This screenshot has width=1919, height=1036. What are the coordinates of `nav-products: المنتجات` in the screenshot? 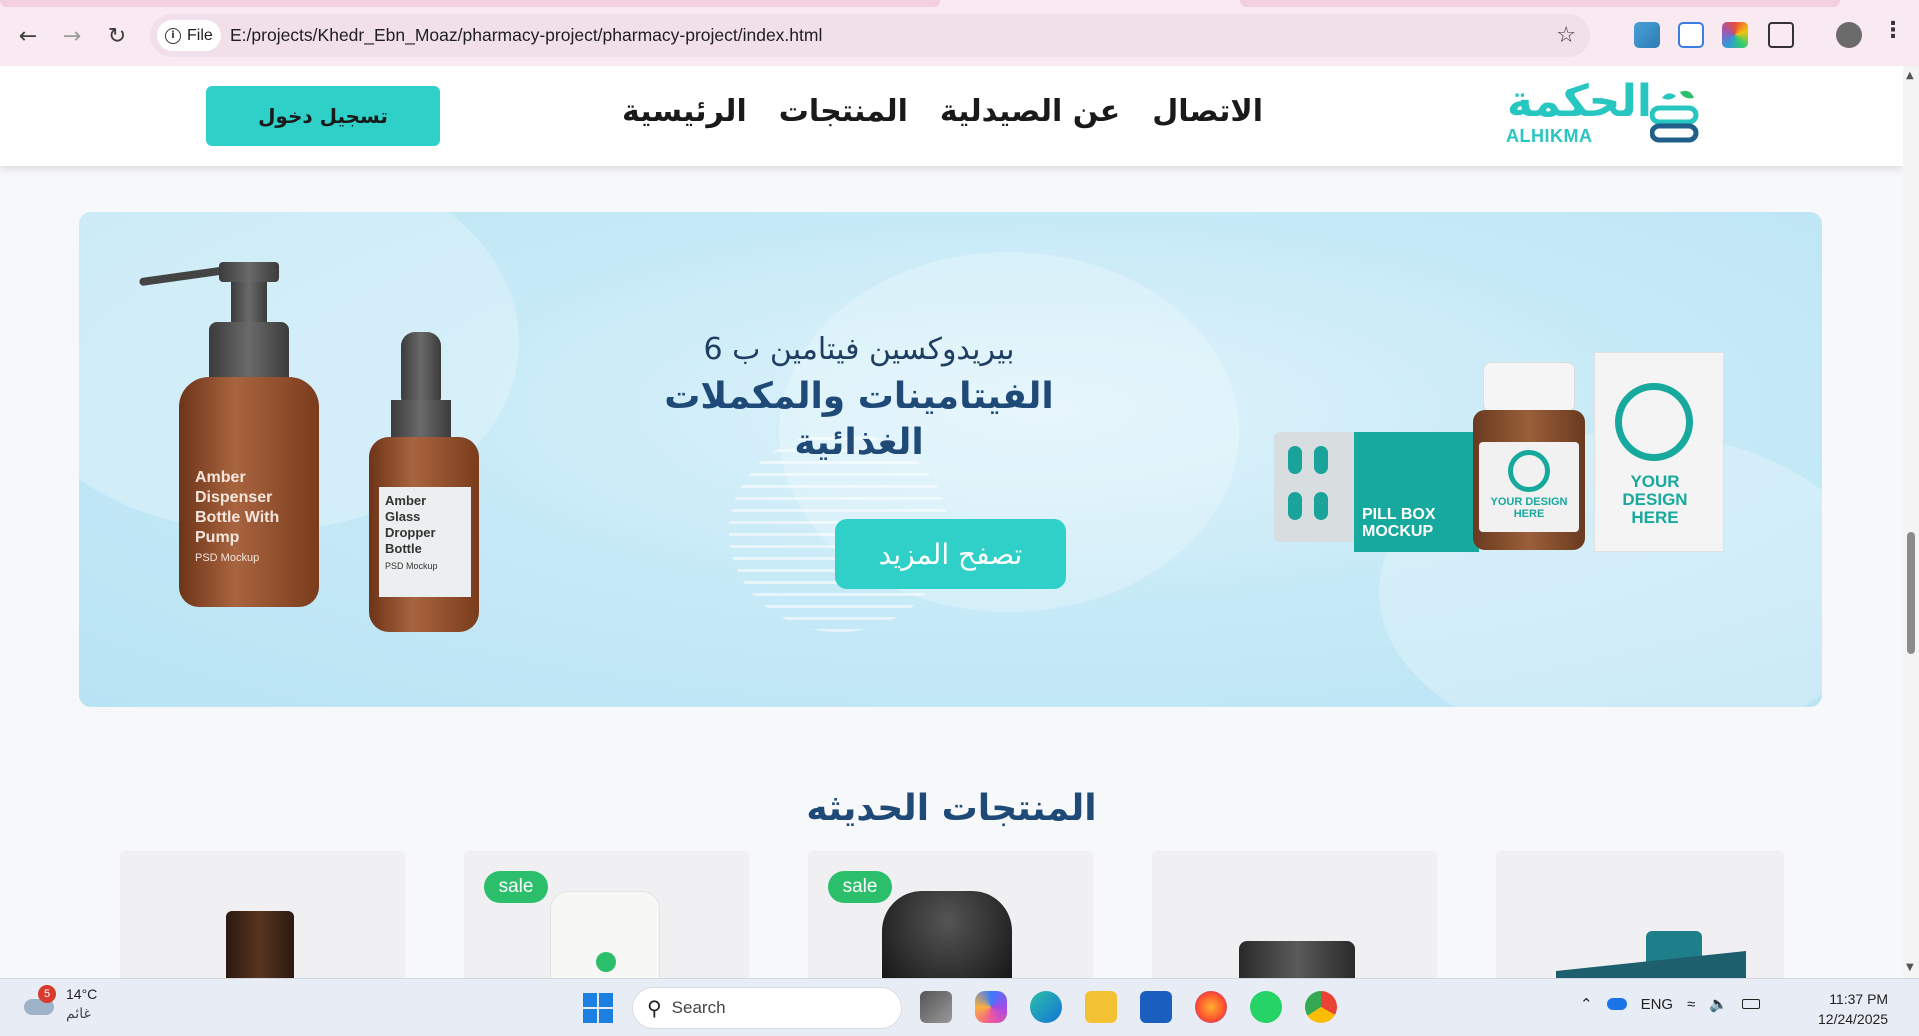 It's located at (843, 111).